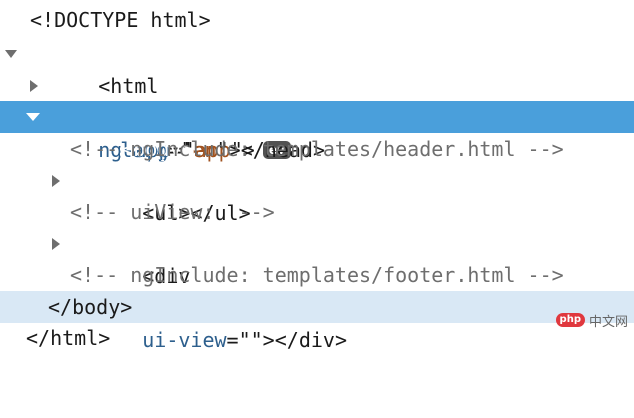  What do you see at coordinates (120, 20) in the screenshot?
I see `doctype-text: <!DOCTYPE html>` at bounding box center [120, 20].